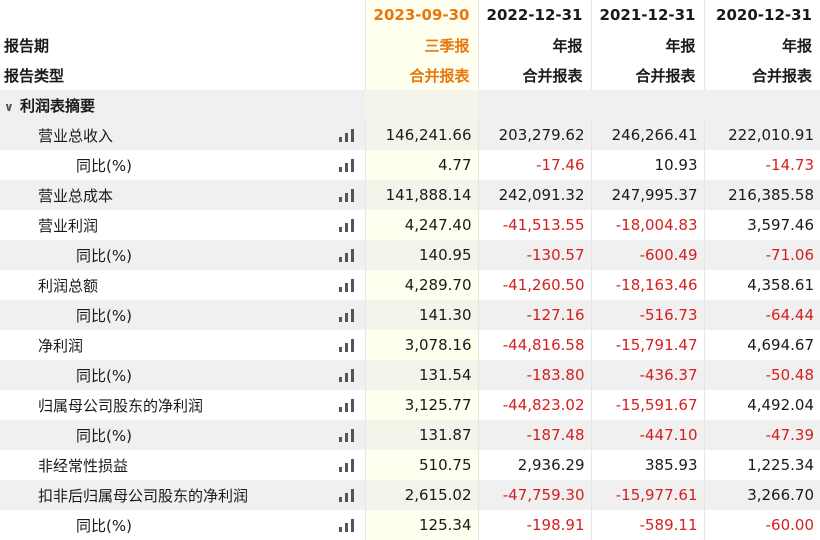 The width and height of the screenshot is (820, 540). I want to click on value-cell: 247,995.37, so click(647, 195).